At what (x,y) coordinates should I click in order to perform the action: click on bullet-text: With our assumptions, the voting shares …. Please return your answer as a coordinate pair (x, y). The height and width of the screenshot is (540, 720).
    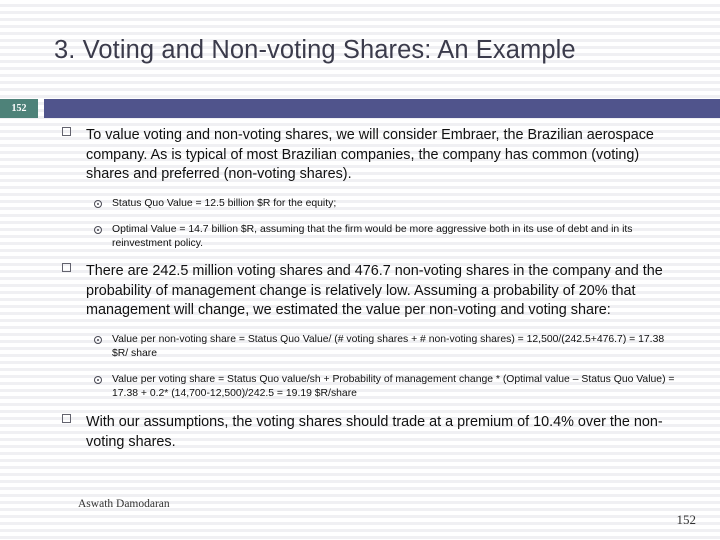
    Looking at the image, I should click on (374, 432).